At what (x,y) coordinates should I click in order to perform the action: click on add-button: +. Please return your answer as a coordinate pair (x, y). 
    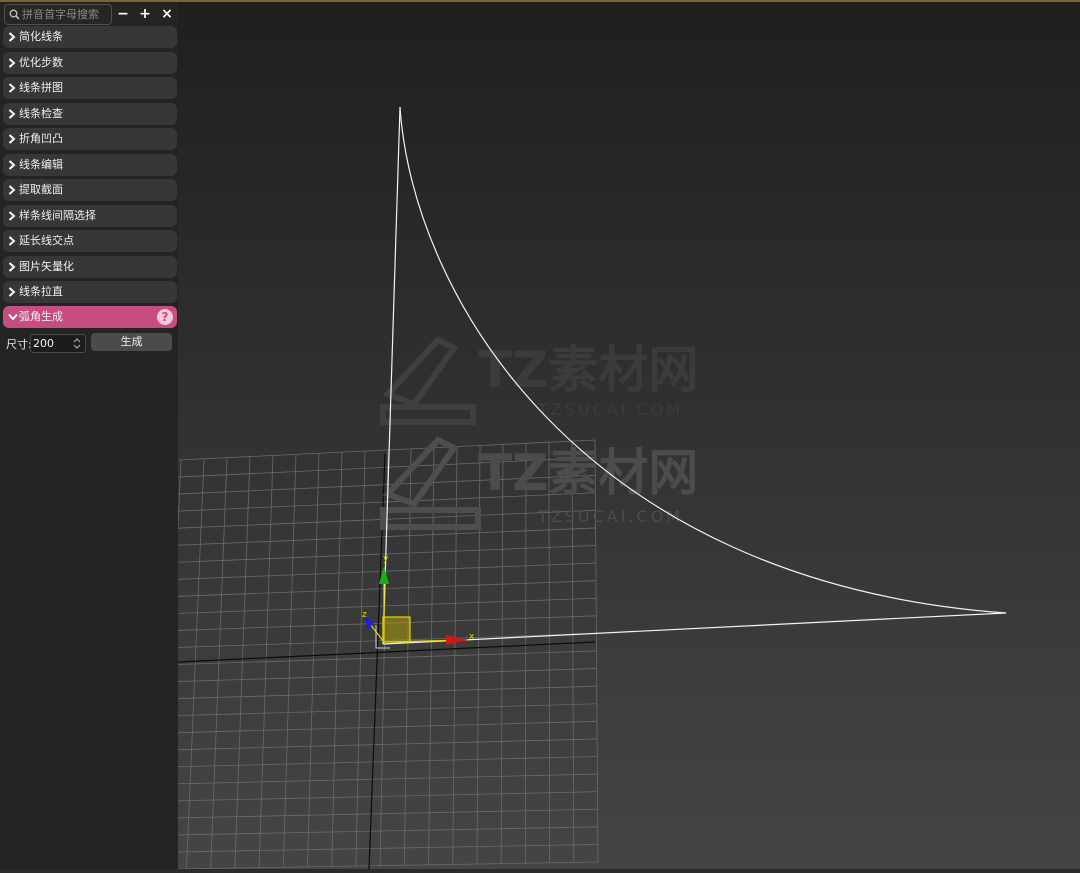
    Looking at the image, I should click on (145, 14).